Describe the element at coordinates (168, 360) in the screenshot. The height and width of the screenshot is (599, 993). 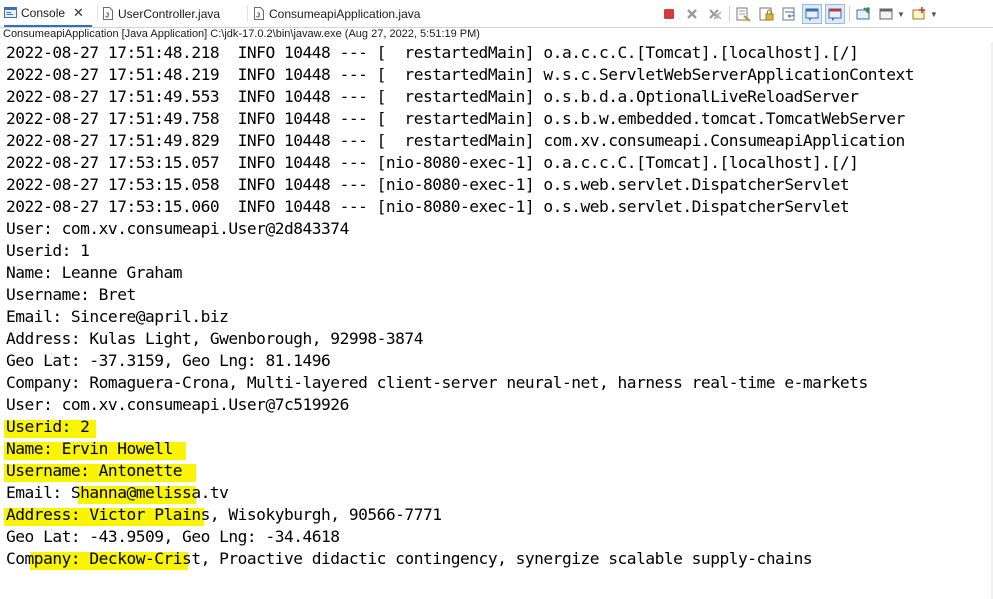
I see `console-line: Geo Lat: -37.3159, Geo Lng: 81.1496` at that location.